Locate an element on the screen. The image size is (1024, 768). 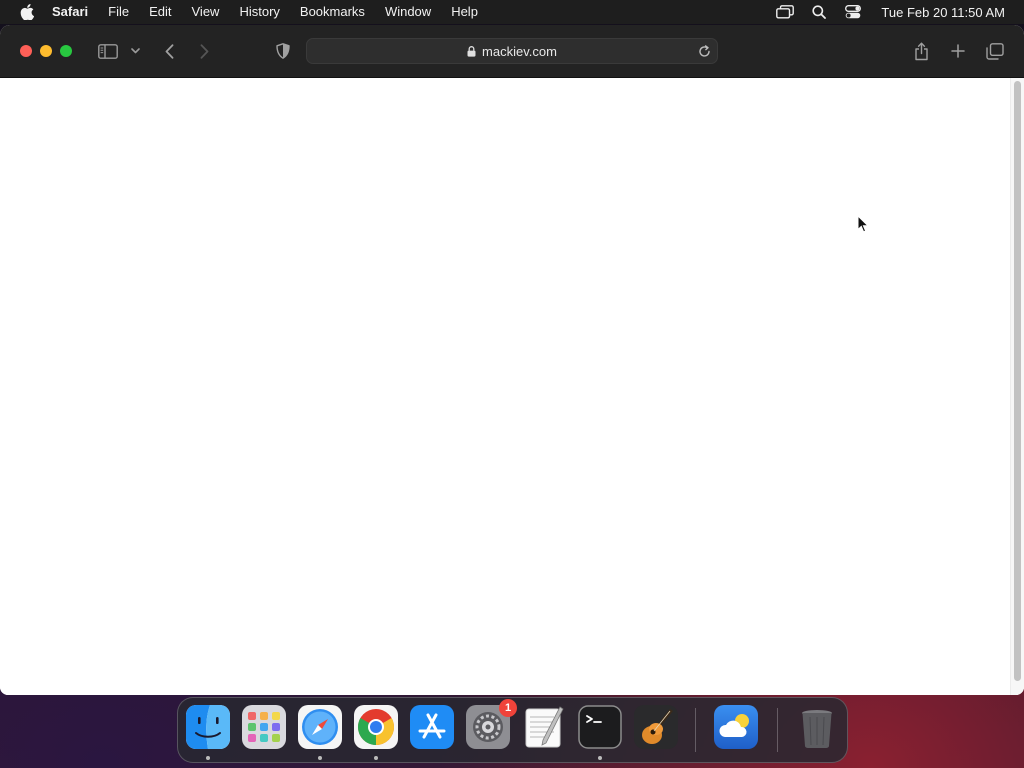
vertical-scrollbar is located at coordinates (1017, 386).